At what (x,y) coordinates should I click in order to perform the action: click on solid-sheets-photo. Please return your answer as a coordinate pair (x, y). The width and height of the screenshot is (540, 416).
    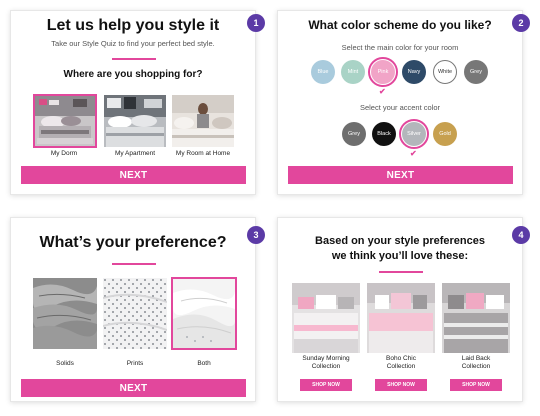
    Looking at the image, I should click on (65, 313).